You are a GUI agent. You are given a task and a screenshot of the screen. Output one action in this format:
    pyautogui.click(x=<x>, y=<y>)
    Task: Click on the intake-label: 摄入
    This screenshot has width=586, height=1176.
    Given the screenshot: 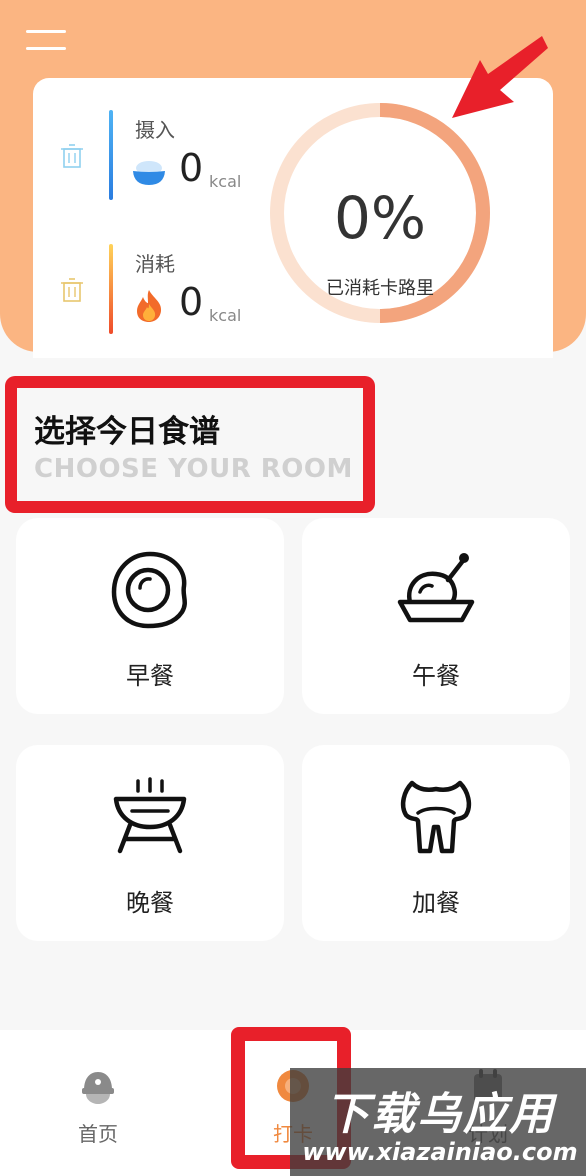 What is the action you would take?
    pyautogui.click(x=155, y=130)
    